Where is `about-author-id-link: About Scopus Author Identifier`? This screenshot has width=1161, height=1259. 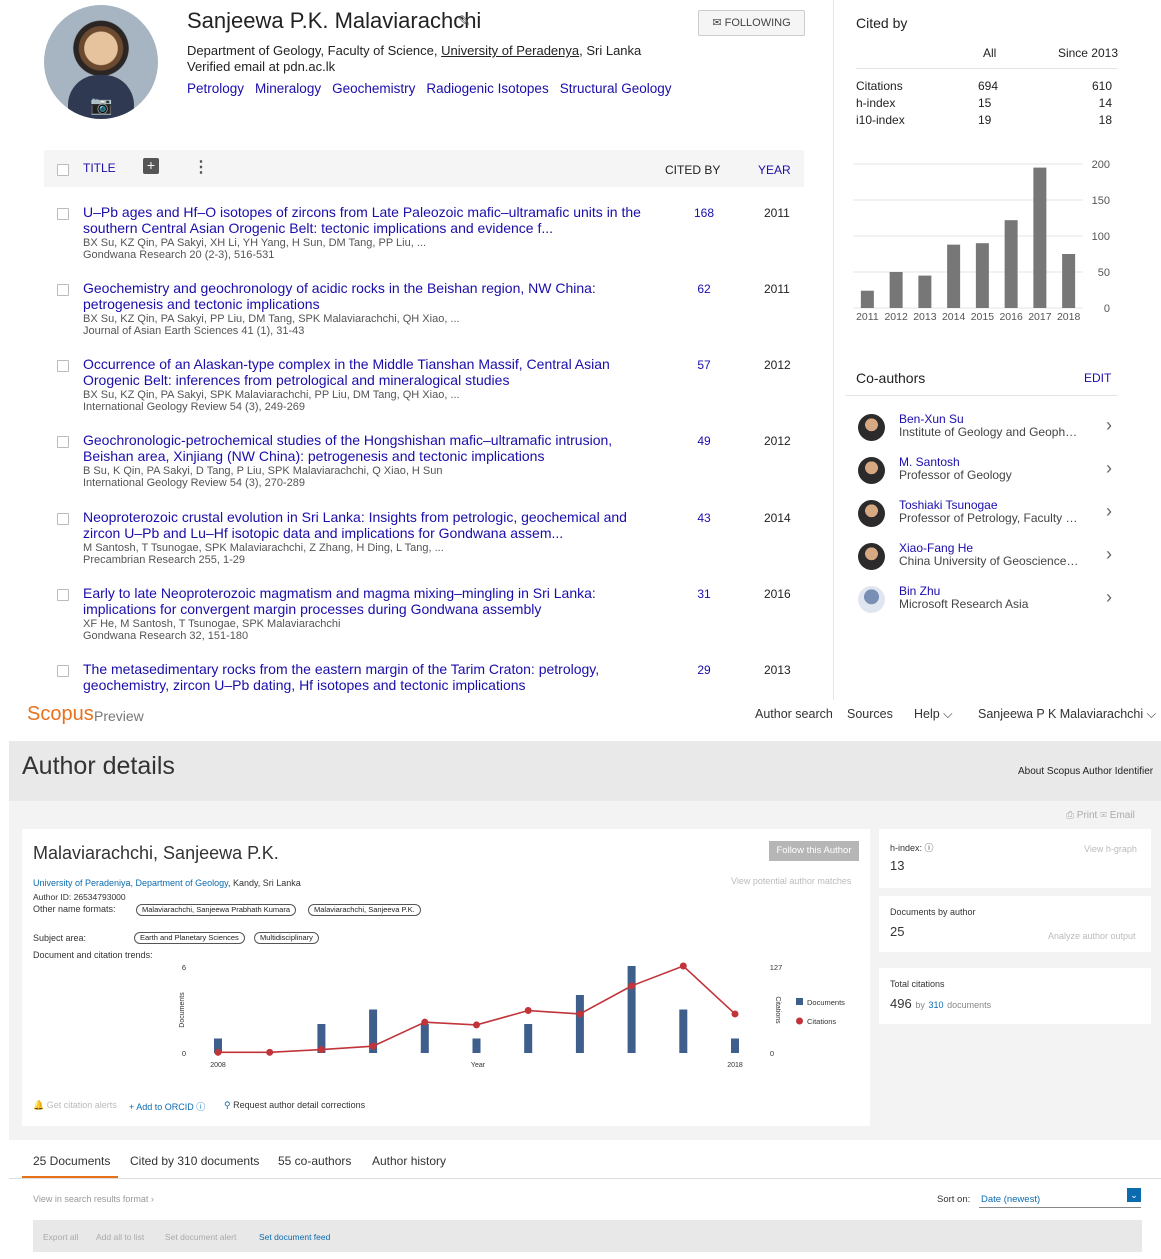
about-author-id-link: About Scopus Author Identifier is located at coordinates (1085, 771).